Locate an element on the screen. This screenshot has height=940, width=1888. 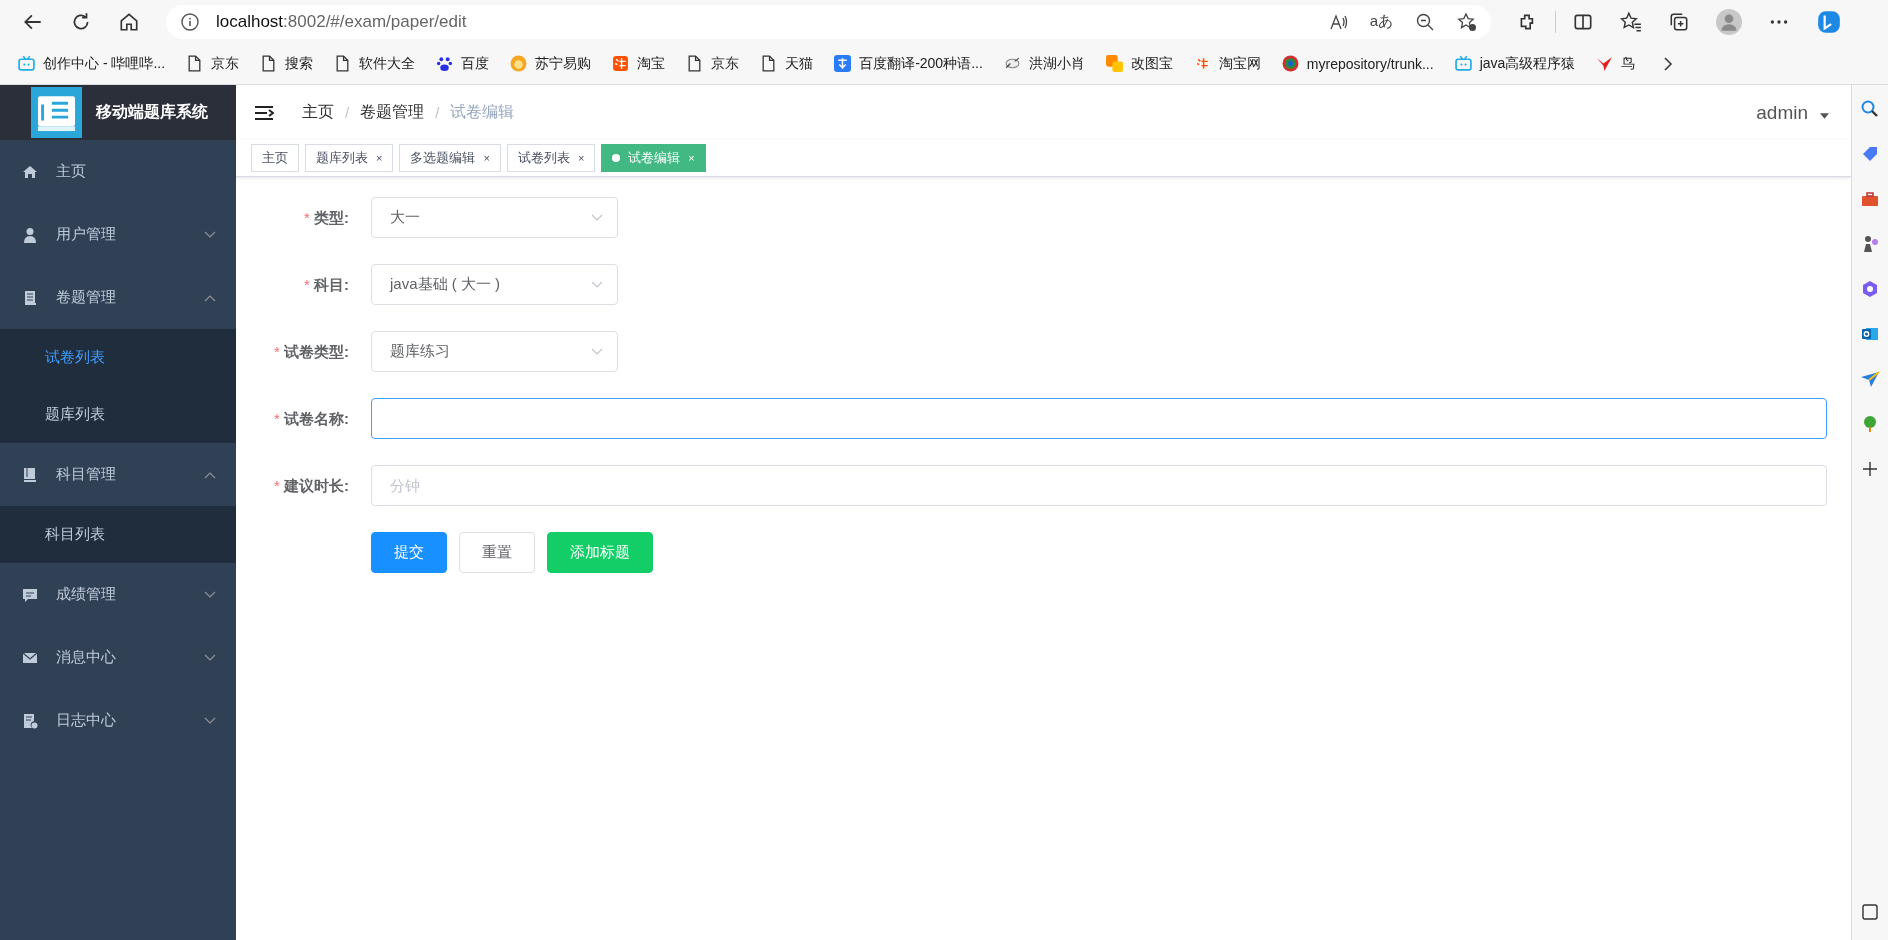
app-title: 移动端题库系统 is located at coordinates (152, 112).